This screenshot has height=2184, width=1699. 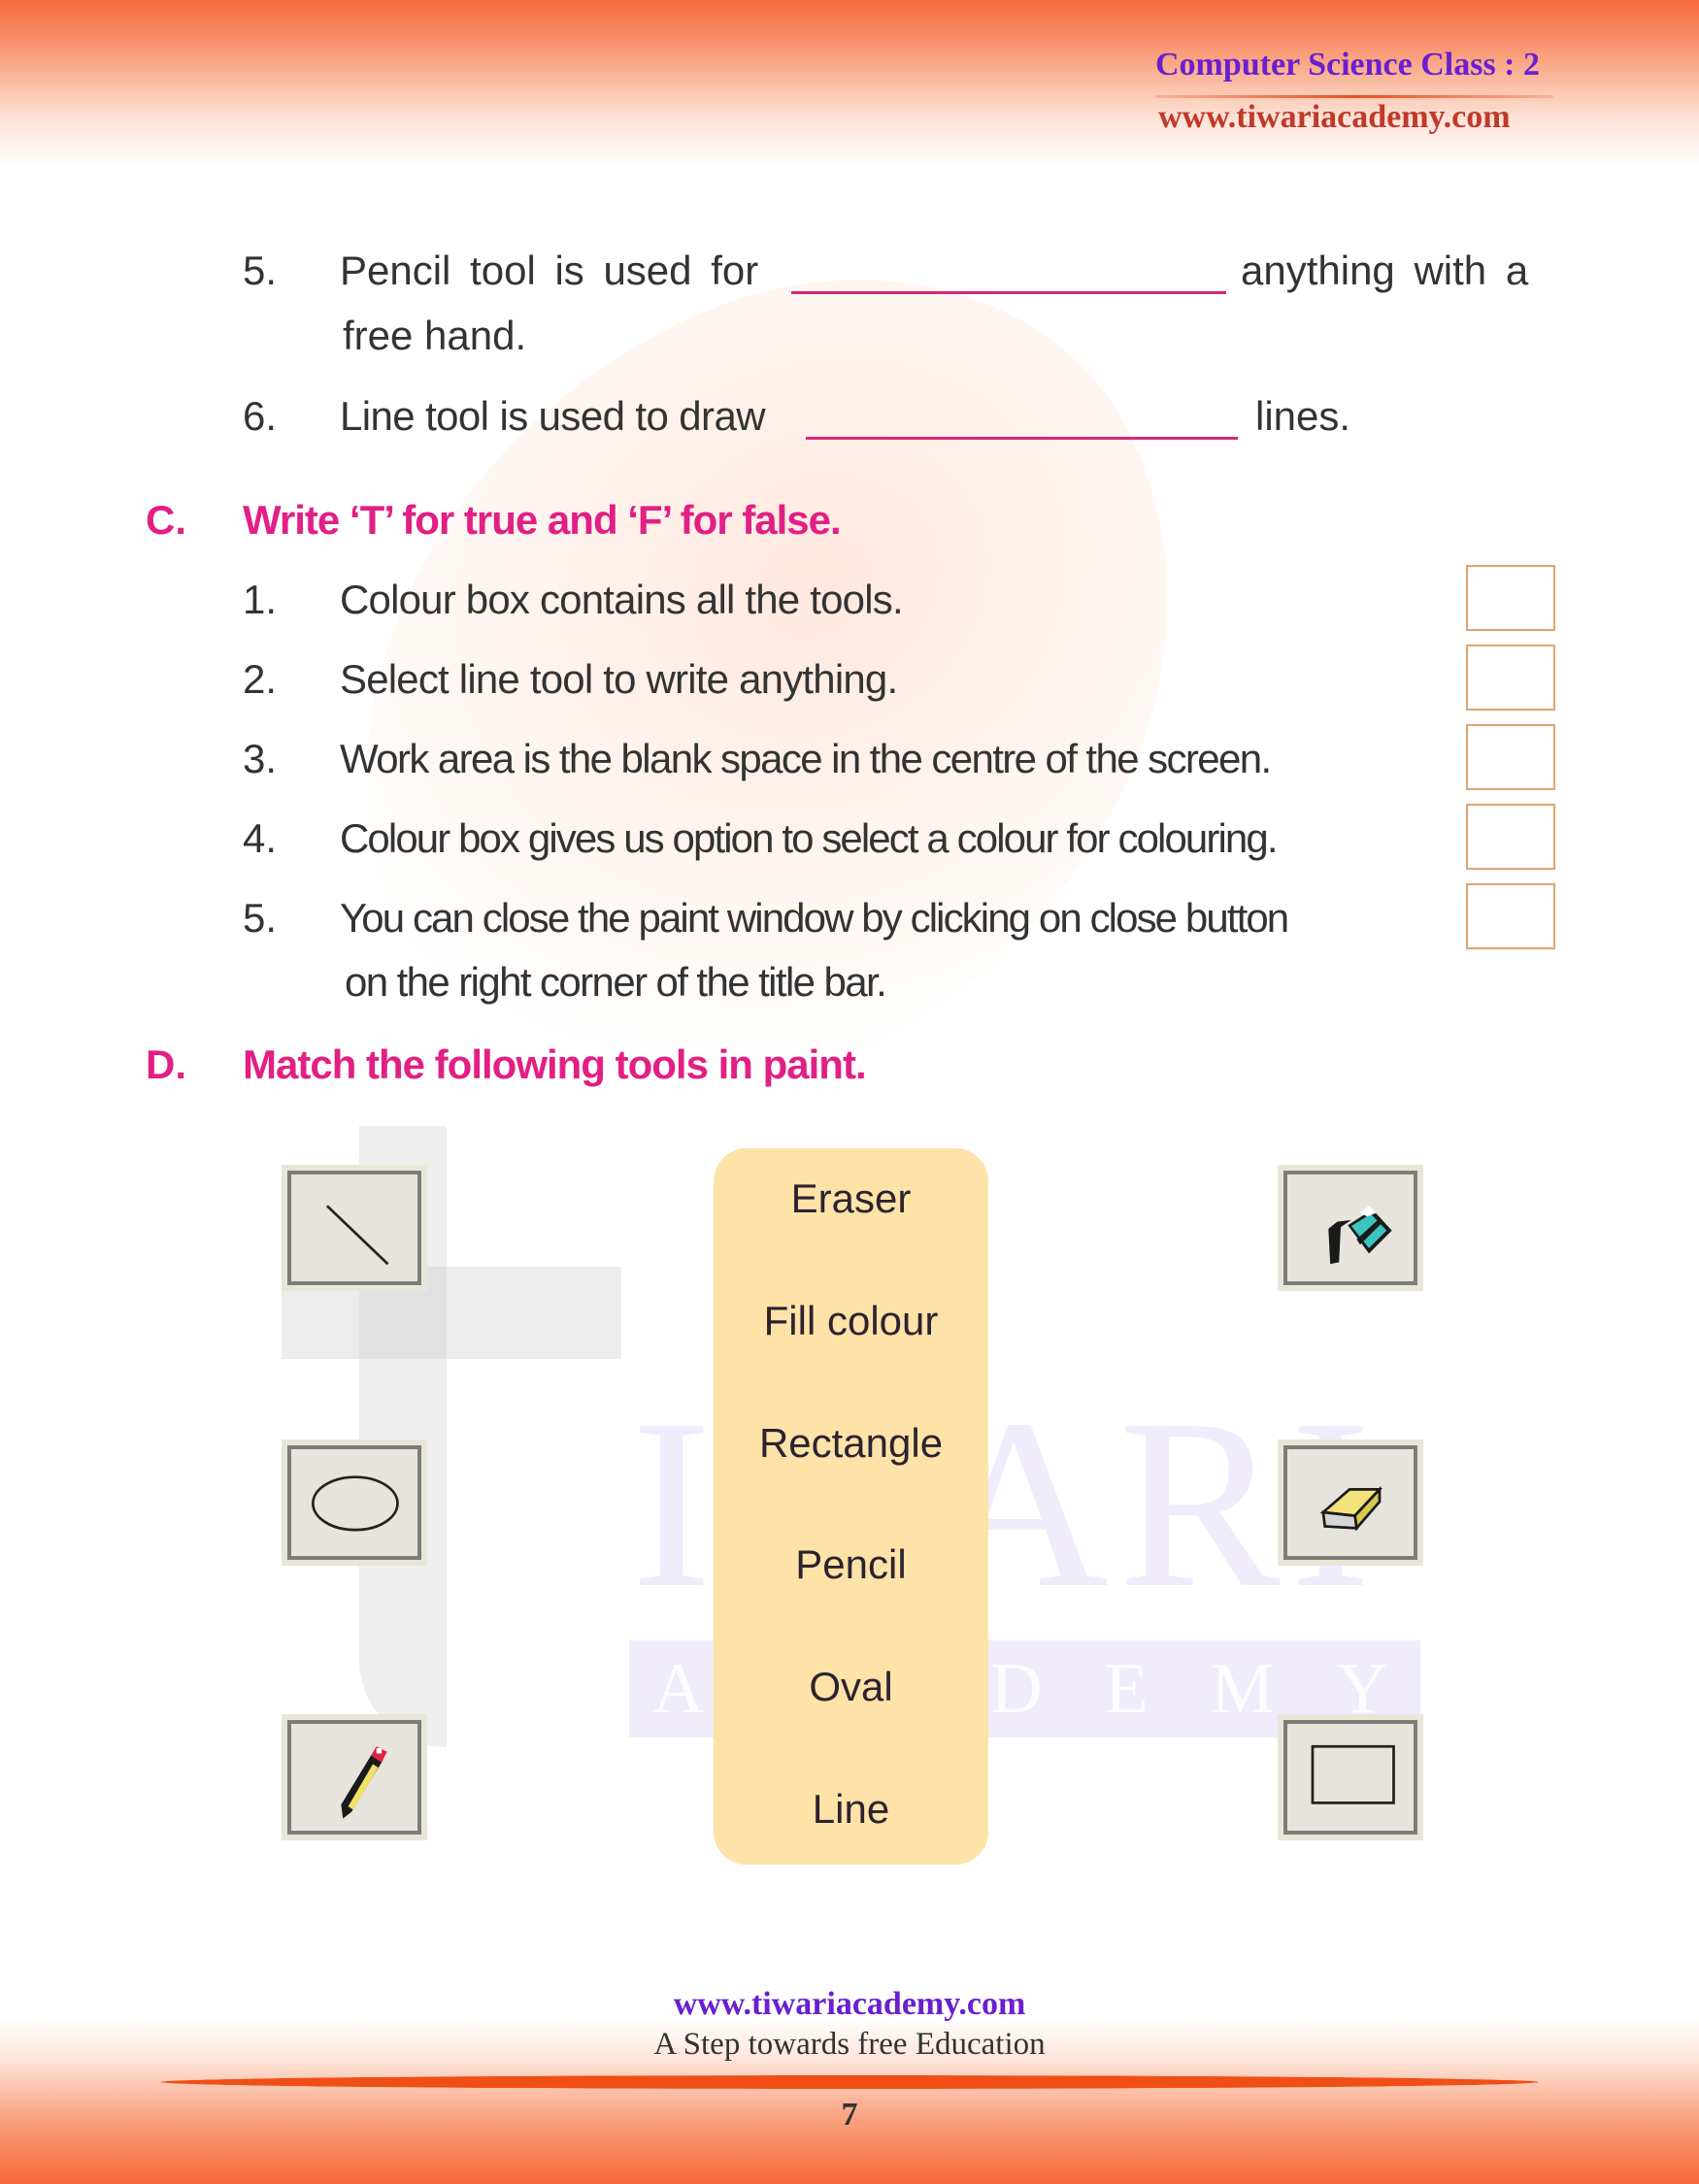 What do you see at coordinates (542, 520) in the screenshot?
I see `section-c-title: Write ‘T’ for true and ‘F’ for false.` at bounding box center [542, 520].